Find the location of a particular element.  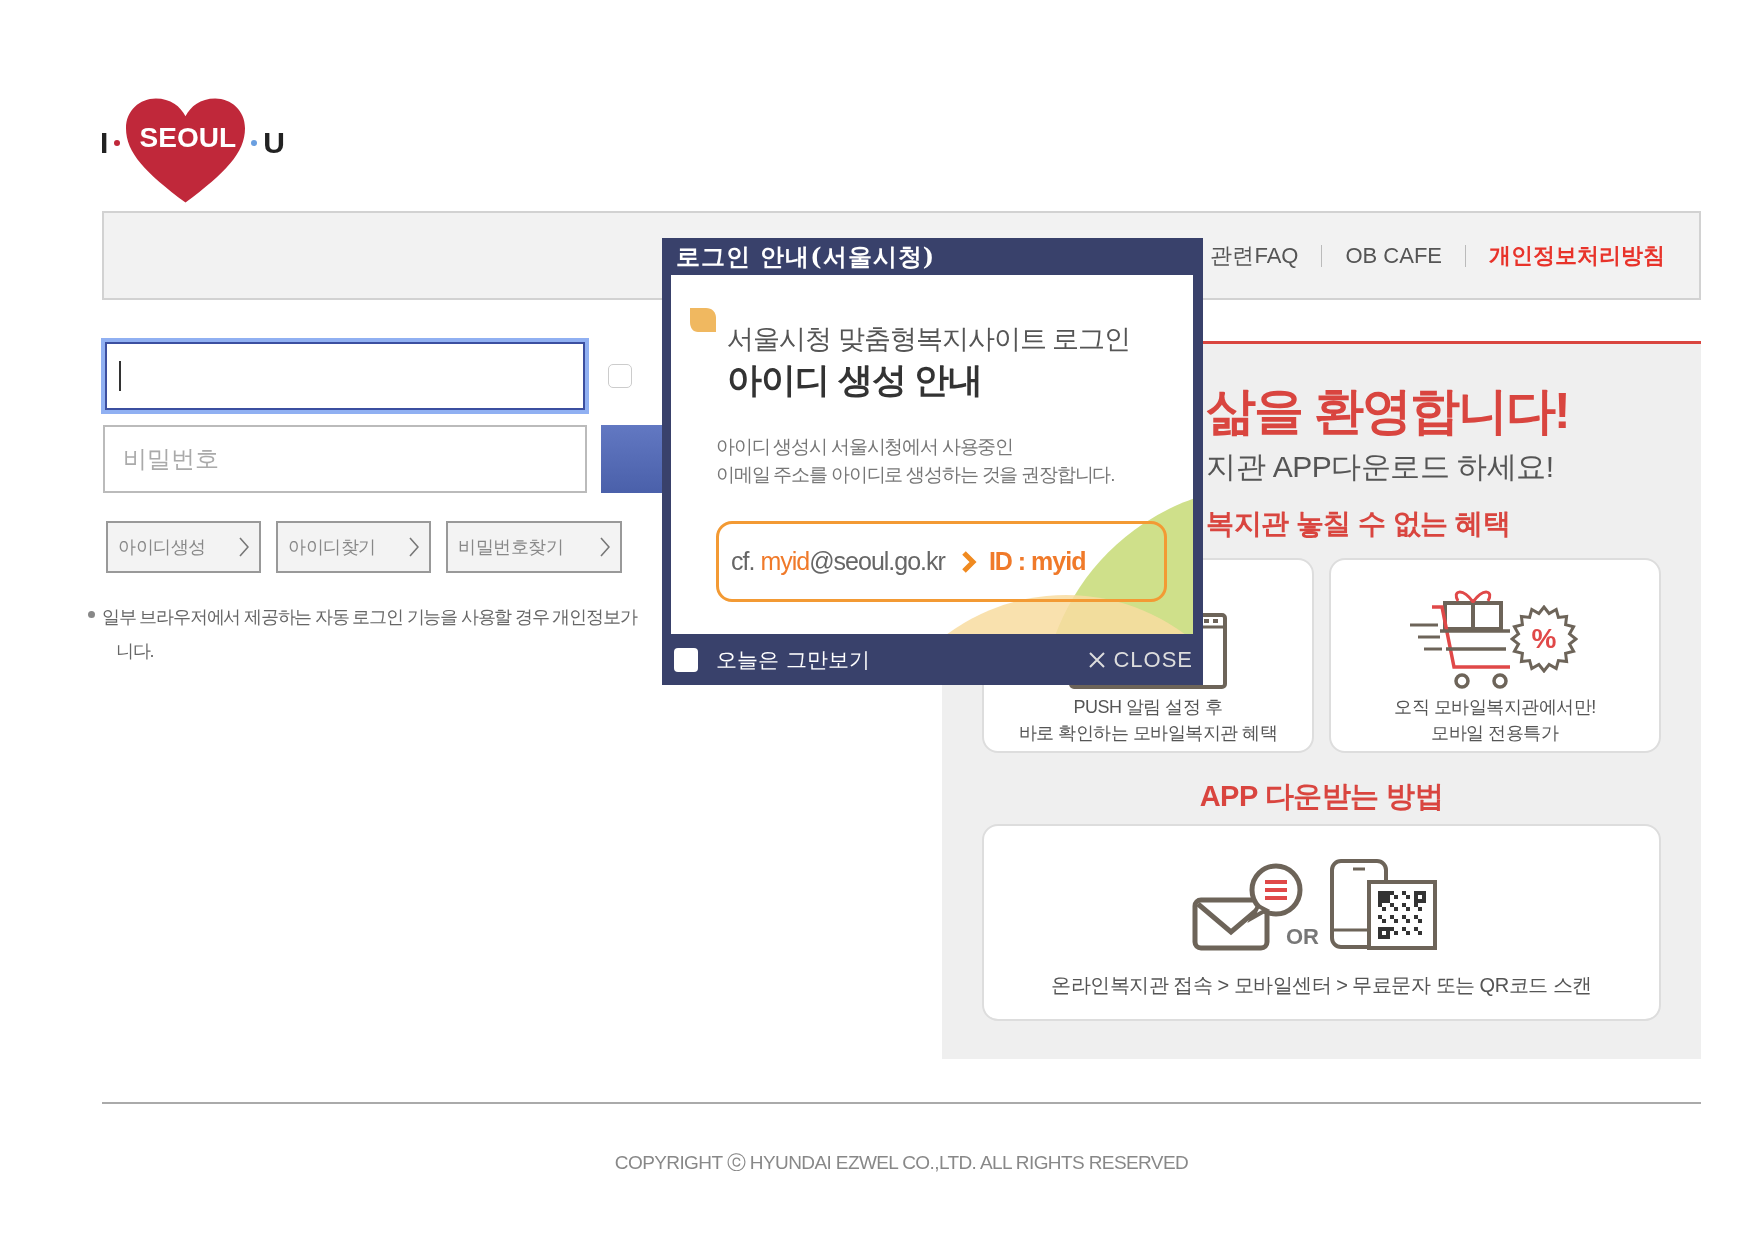

bullet-icon is located at coordinates (91, 614).